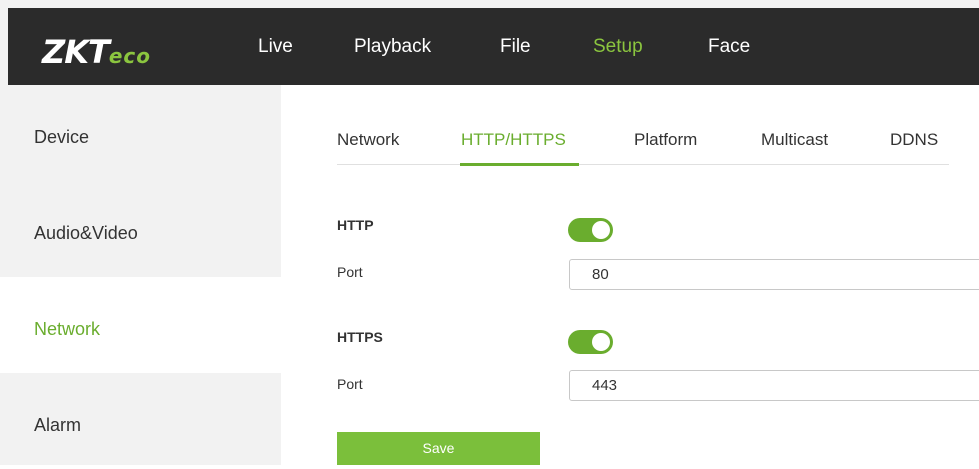 The height and width of the screenshot is (469, 979). I want to click on http-label: HTTP, so click(355, 225).